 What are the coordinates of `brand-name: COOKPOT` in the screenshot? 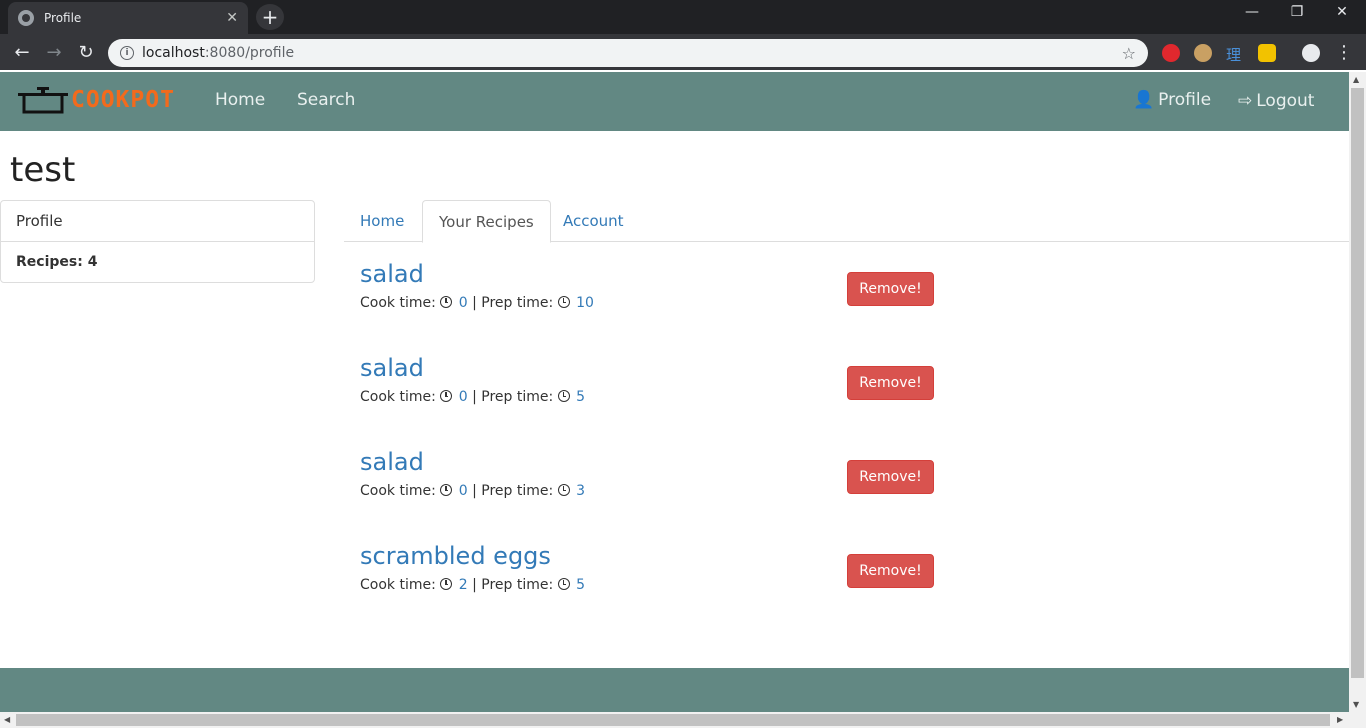 It's located at (123, 100).